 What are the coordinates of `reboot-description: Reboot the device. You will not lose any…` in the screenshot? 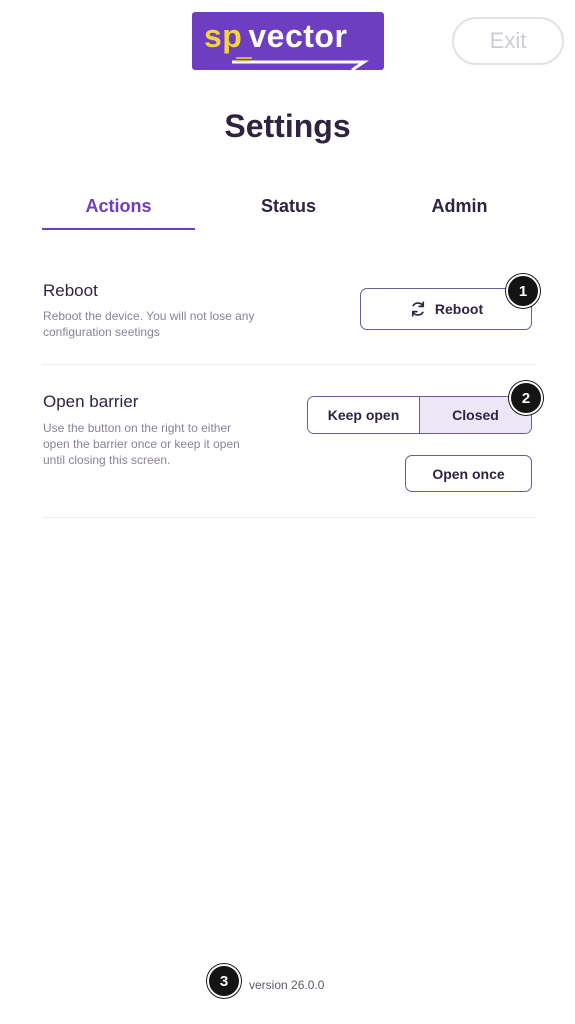 It's located at (149, 324).